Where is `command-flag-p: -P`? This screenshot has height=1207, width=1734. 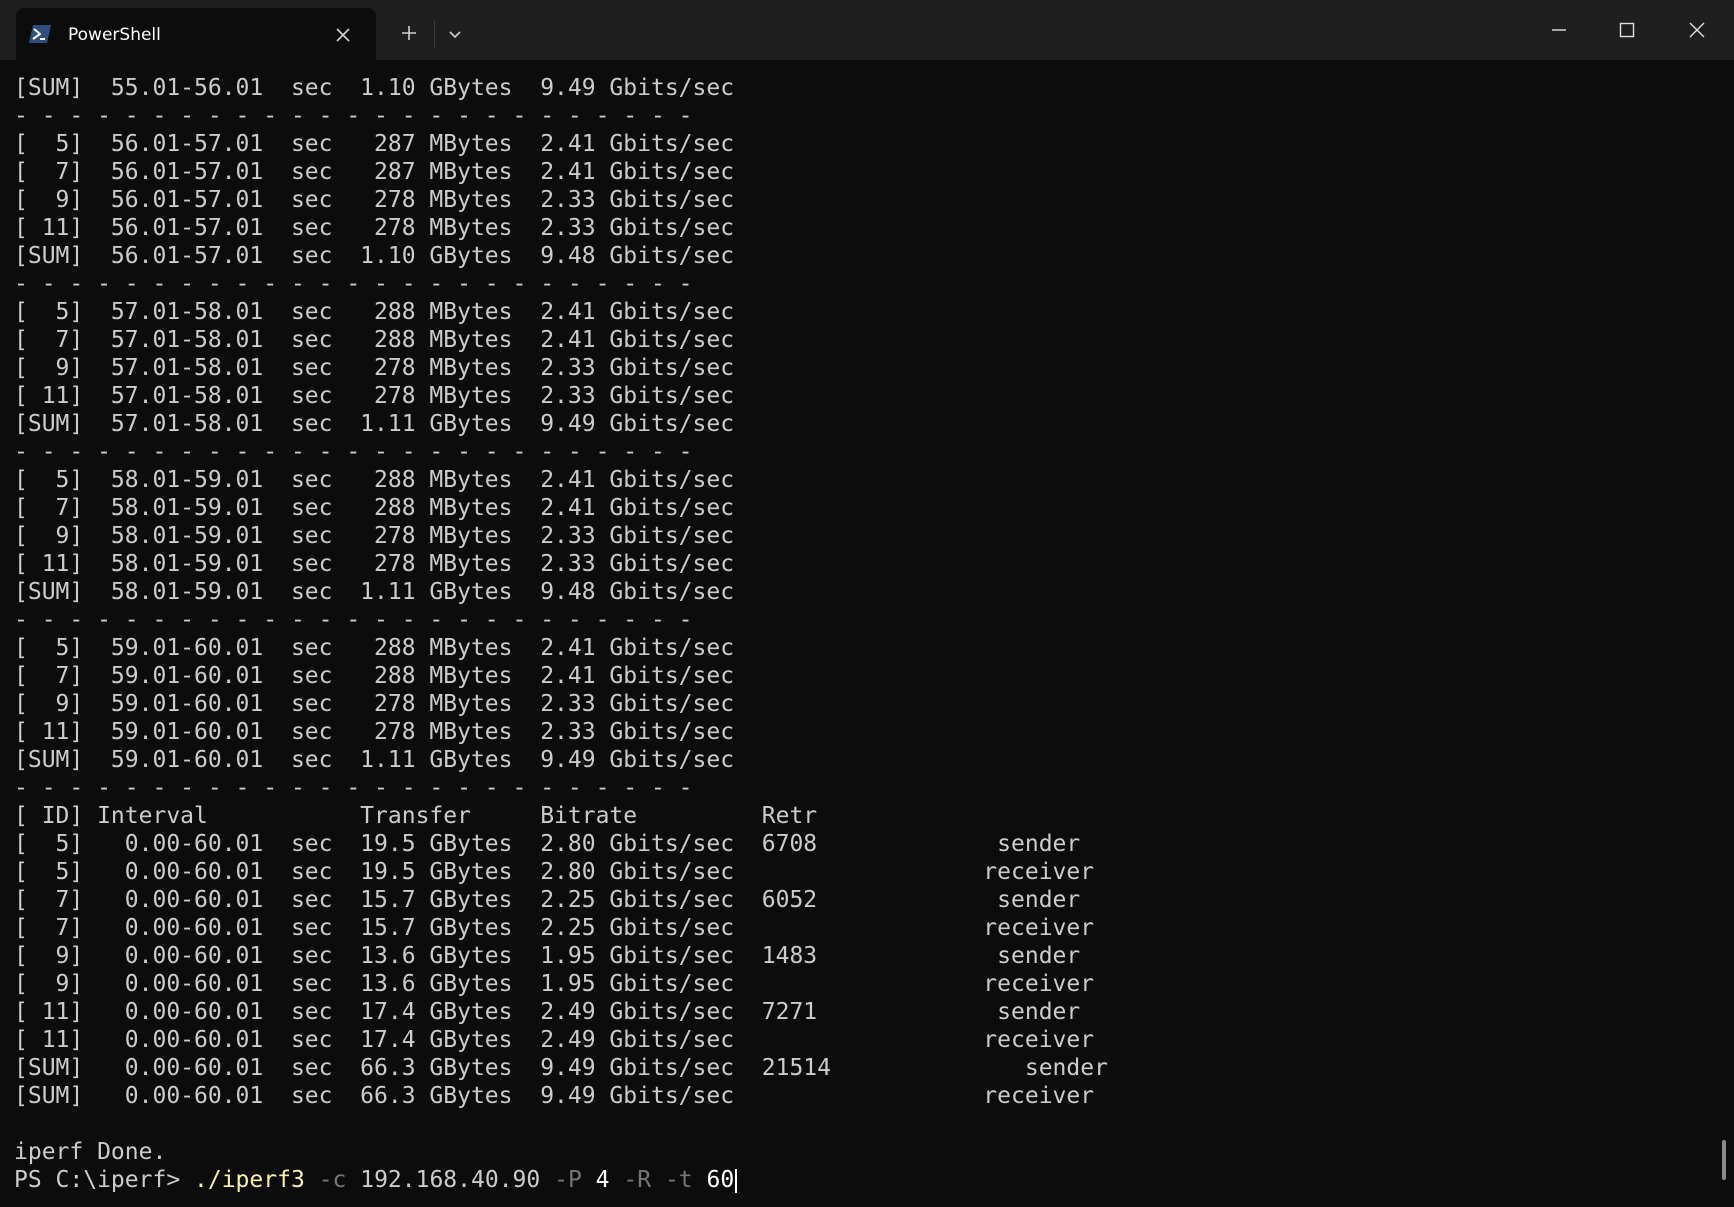 command-flag-p: -P is located at coordinates (568, 1180).